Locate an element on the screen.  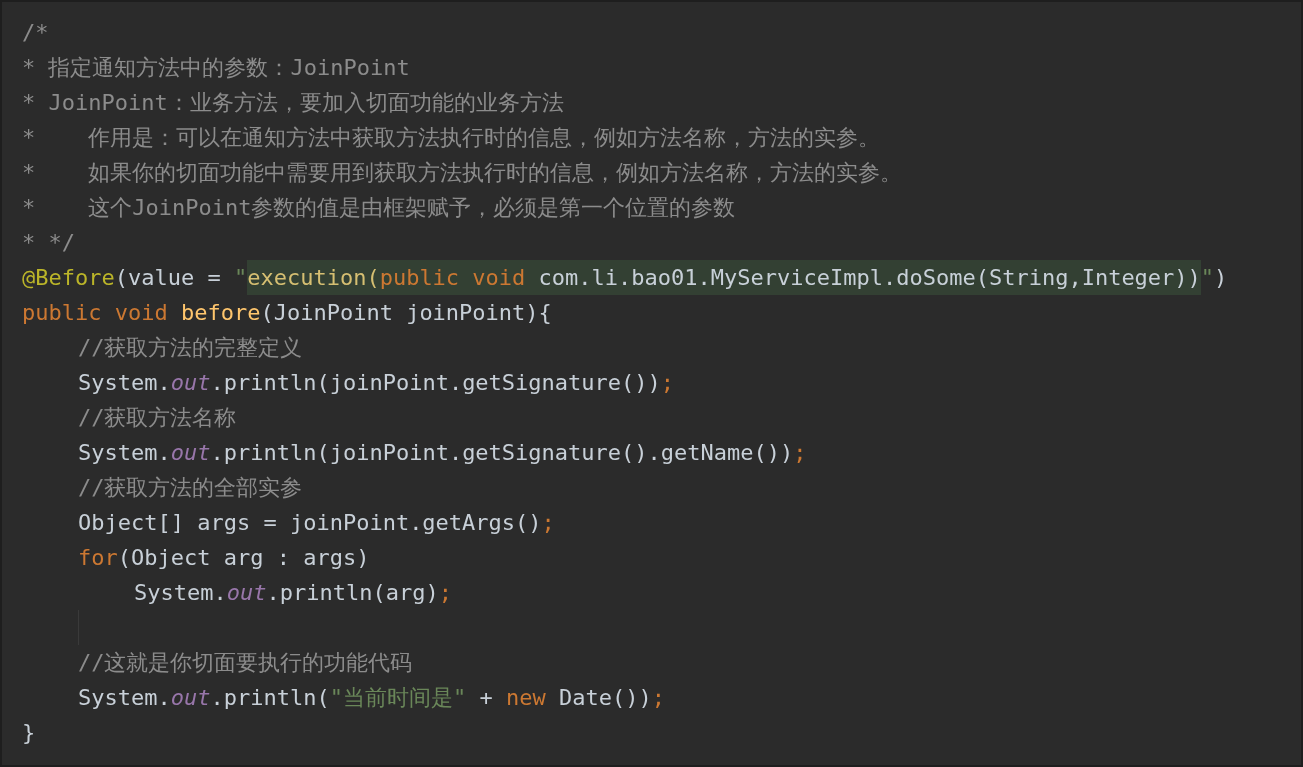
code-text: .println( is located at coordinates (270, 698).